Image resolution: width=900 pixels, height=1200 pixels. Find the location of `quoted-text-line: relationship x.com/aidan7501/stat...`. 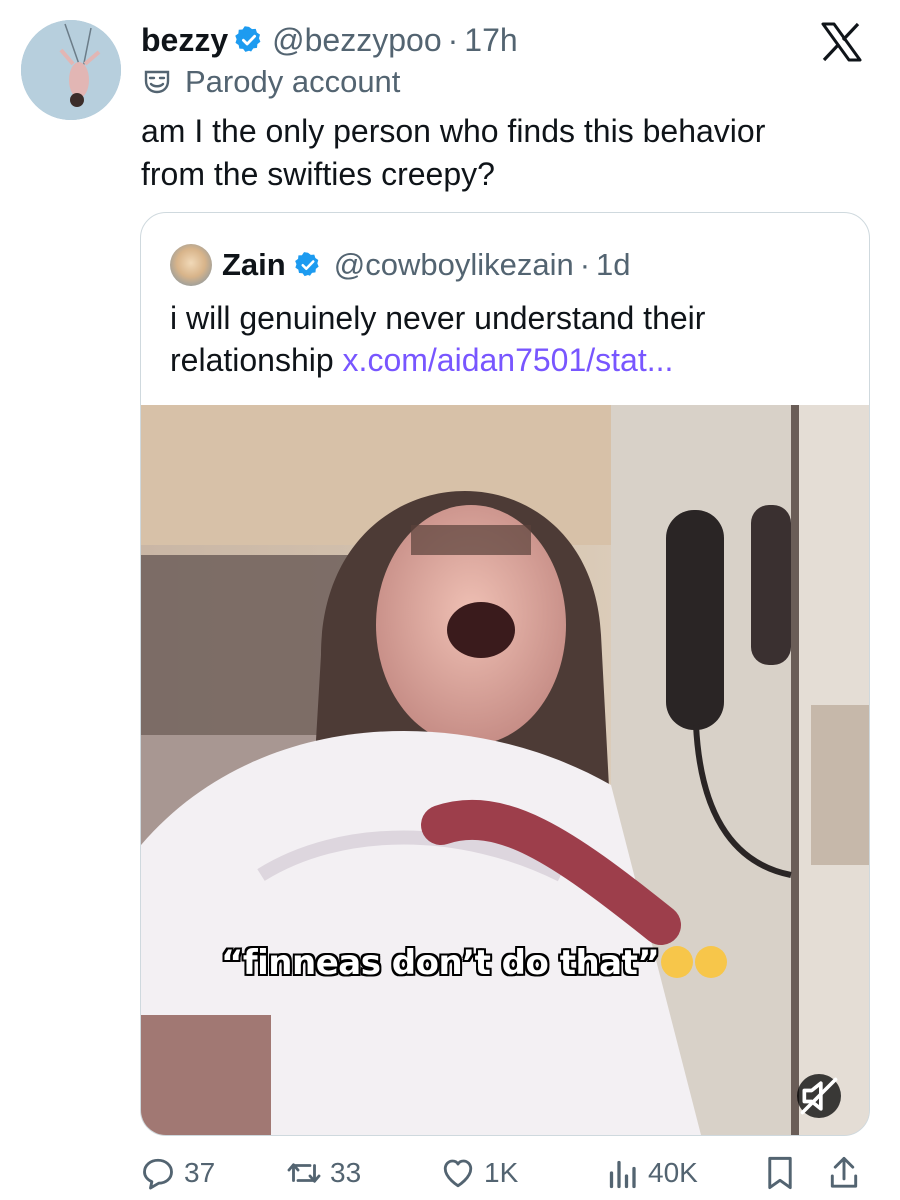

quoted-text-line: relationship x.com/aidan7501/stat... is located at coordinates (510, 360).